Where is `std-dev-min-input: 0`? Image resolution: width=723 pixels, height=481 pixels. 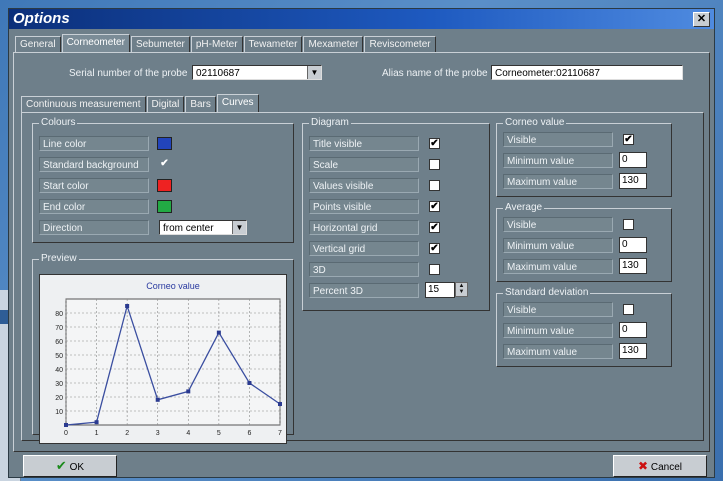 std-dev-min-input: 0 is located at coordinates (633, 330).